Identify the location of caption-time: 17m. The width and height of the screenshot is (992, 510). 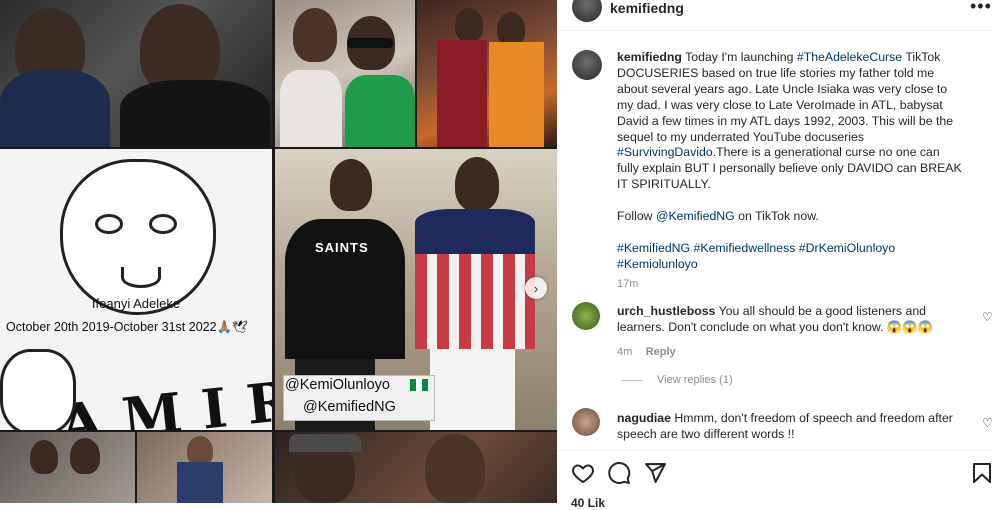
(789, 285).